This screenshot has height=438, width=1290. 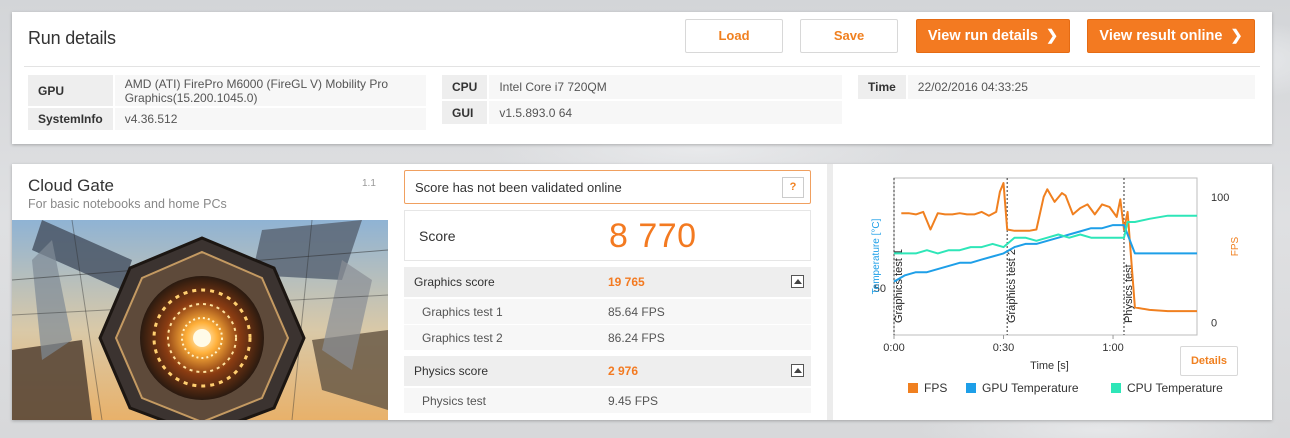 I want to click on legend-label: FPS, so click(x=935, y=388).